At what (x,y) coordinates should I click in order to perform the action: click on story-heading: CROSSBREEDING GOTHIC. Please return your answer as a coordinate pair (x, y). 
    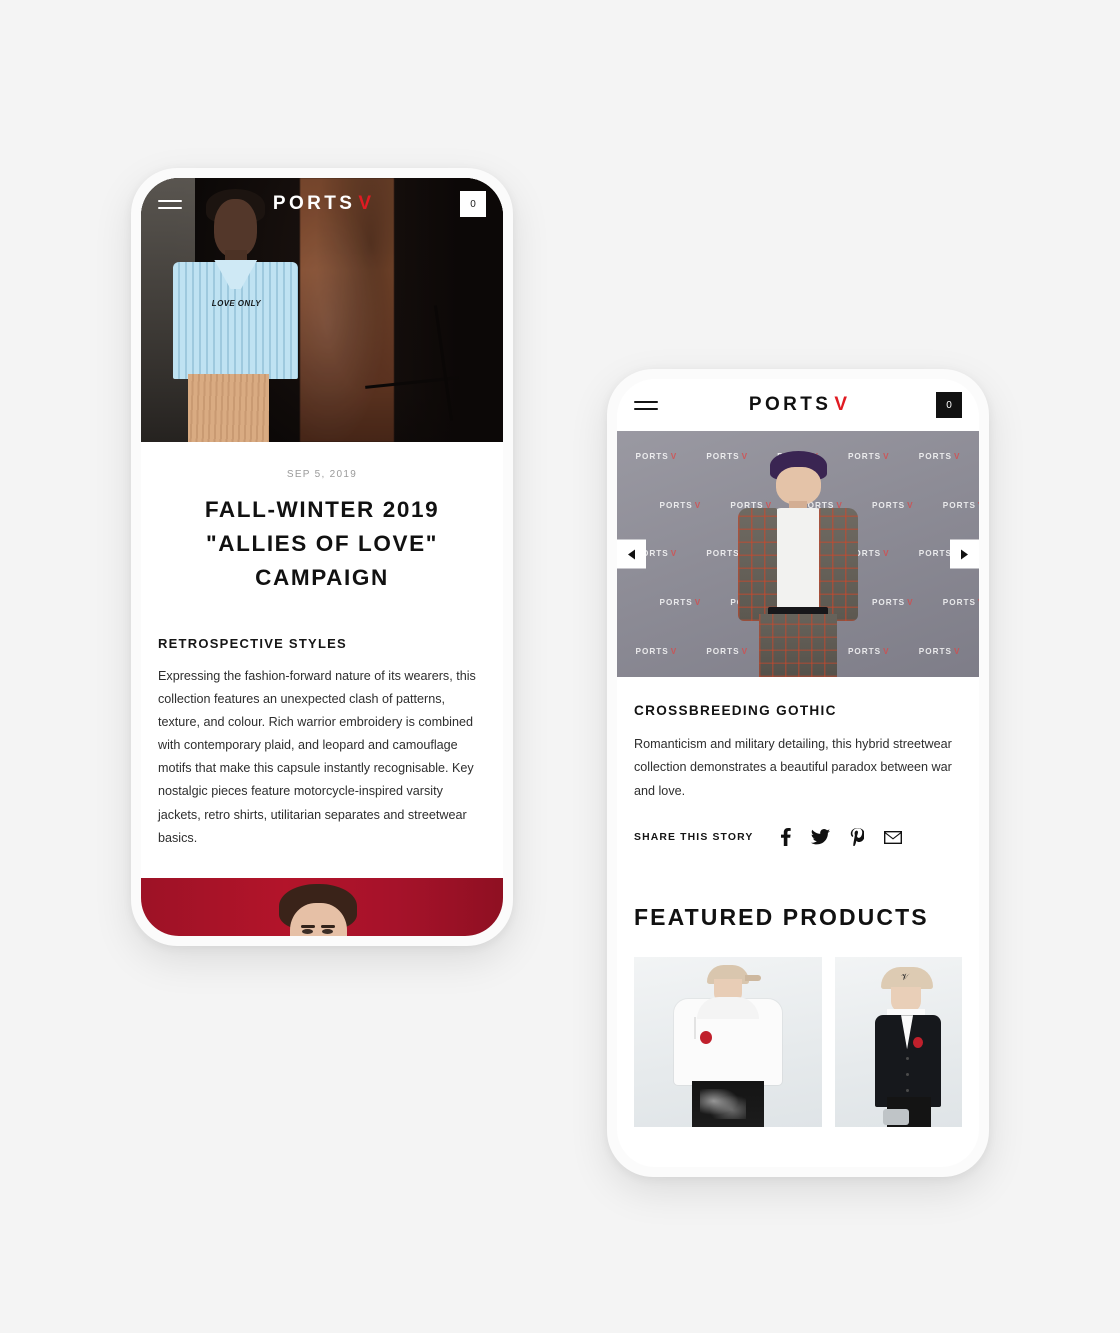
    Looking at the image, I should click on (735, 710).